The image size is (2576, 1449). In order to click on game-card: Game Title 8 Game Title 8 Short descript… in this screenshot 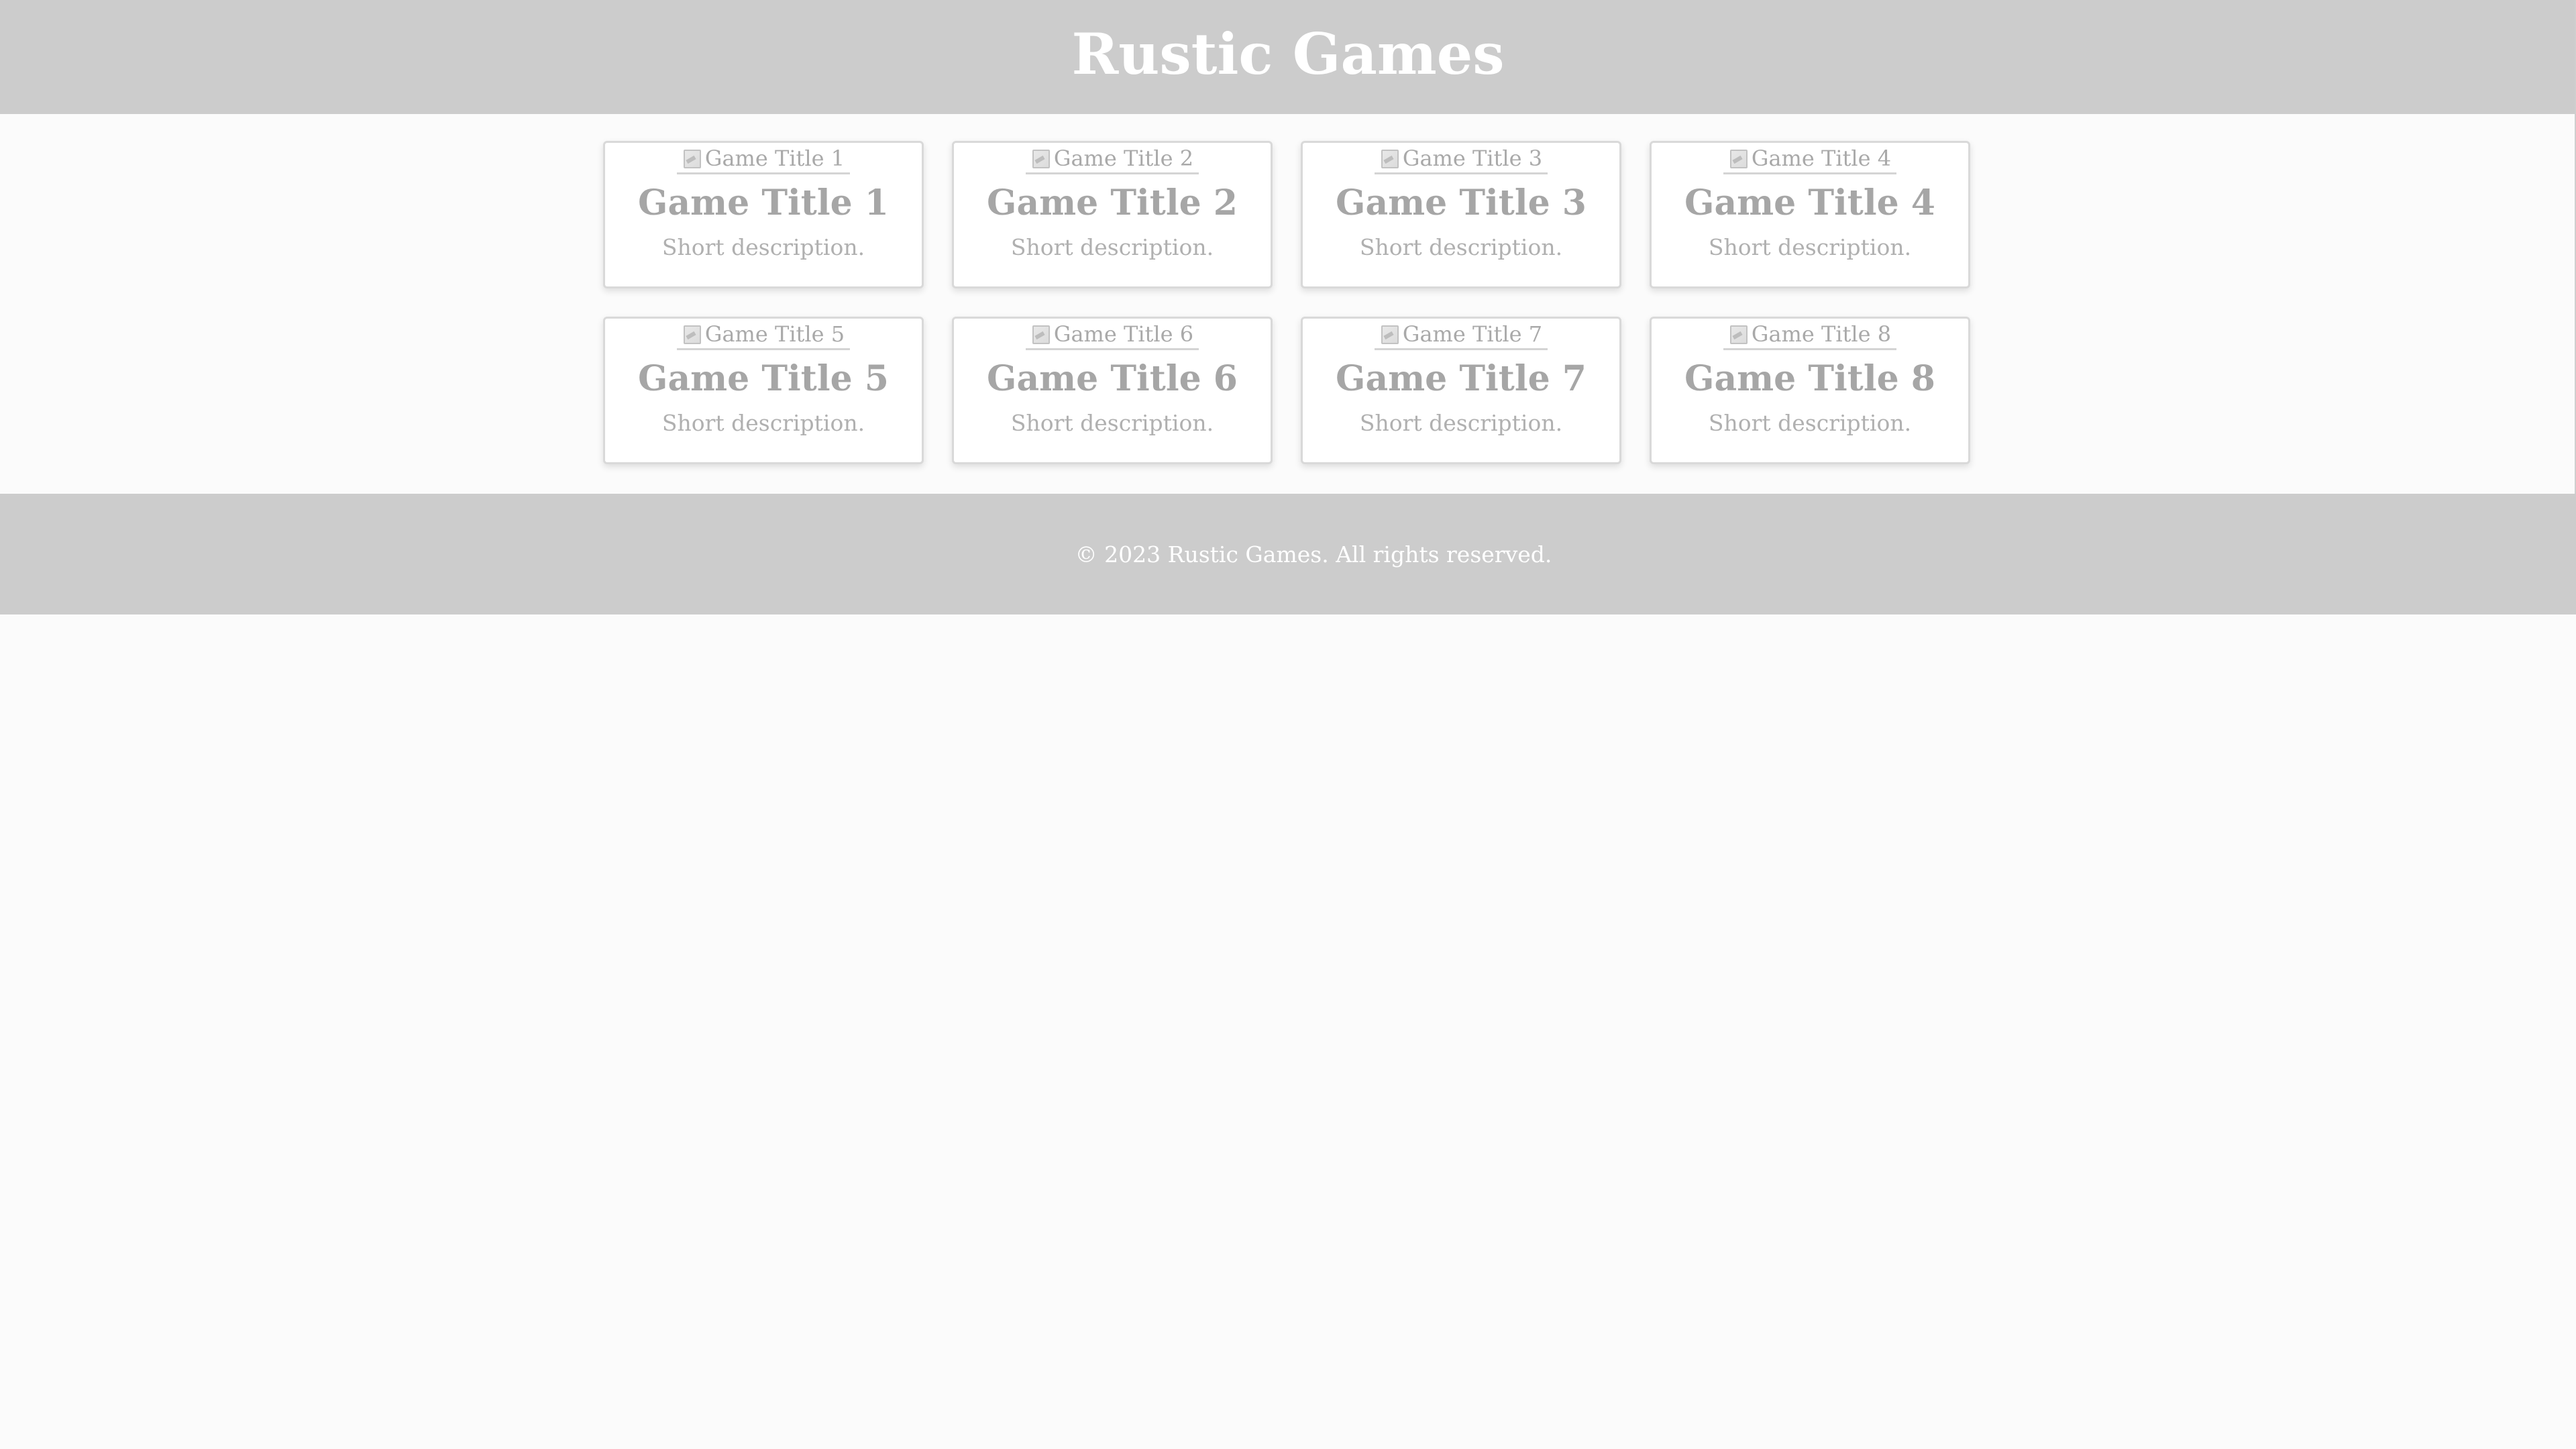, I will do `click(1810, 390)`.